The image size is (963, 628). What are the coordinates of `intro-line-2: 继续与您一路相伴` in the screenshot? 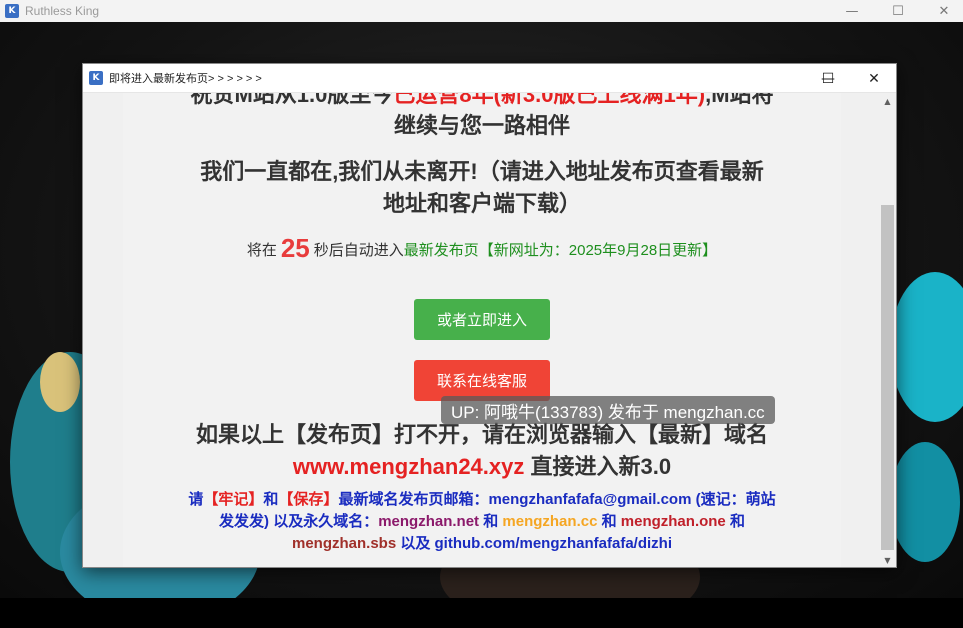 It's located at (481, 125).